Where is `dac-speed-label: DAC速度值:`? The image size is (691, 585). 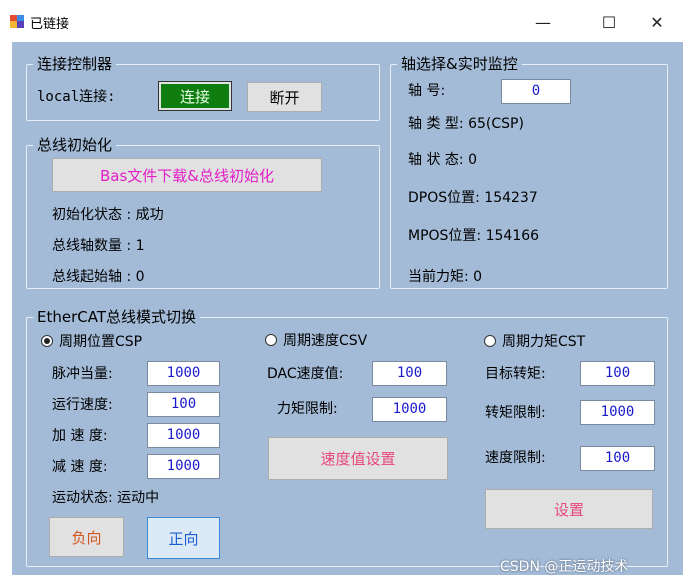 dac-speed-label: DAC速度值: is located at coordinates (305, 374).